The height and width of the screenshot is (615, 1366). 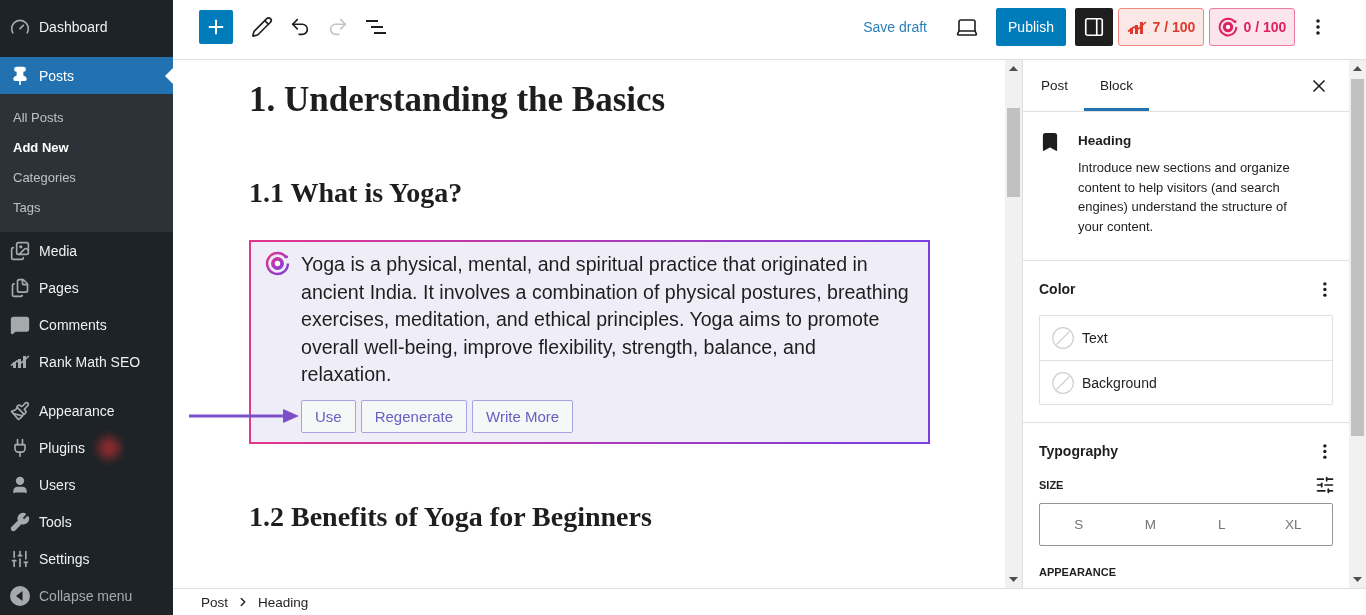 I want to click on settings-toggle-button, so click(x=1094, y=27).